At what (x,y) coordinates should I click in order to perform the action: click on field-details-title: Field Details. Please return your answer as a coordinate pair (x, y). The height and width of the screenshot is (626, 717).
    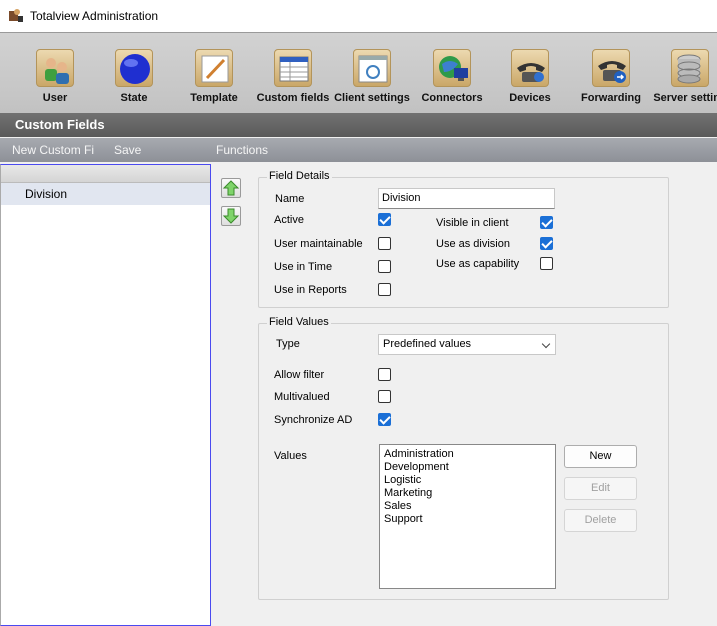
    Looking at the image, I should click on (299, 176).